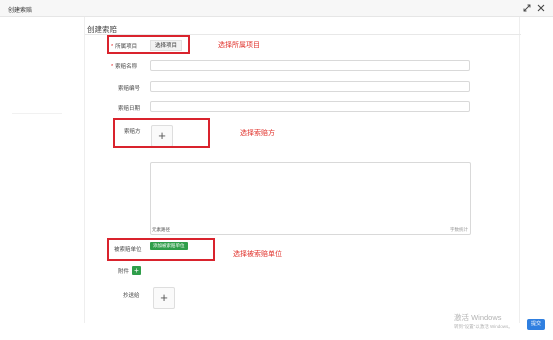 The width and height of the screenshot is (553, 340). What do you see at coordinates (310, 106) in the screenshot?
I see `claim-date-input` at bounding box center [310, 106].